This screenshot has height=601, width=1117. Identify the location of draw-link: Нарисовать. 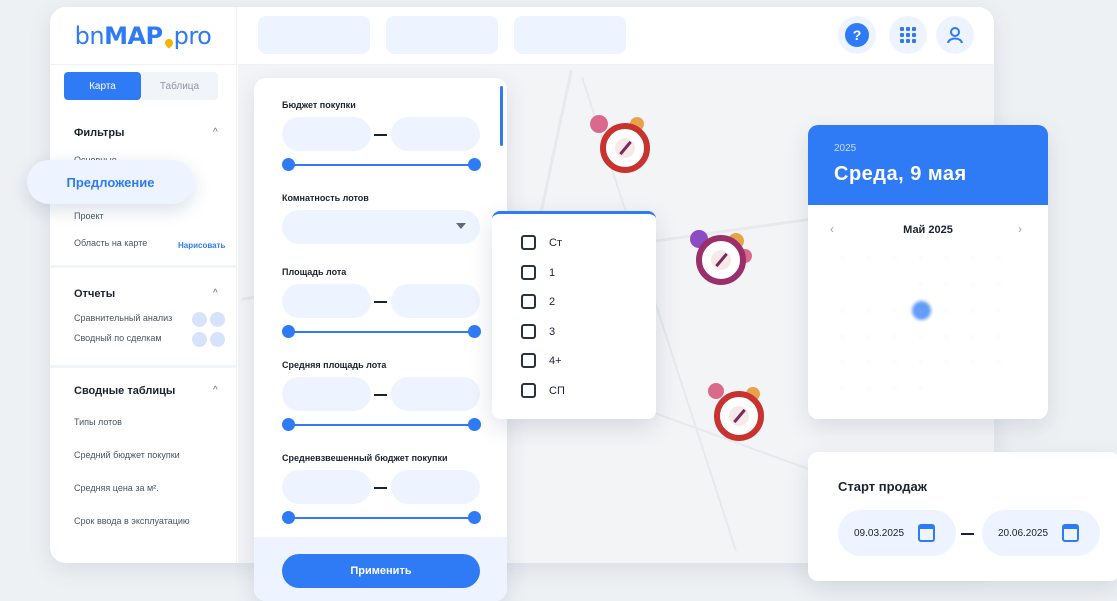
(201, 245).